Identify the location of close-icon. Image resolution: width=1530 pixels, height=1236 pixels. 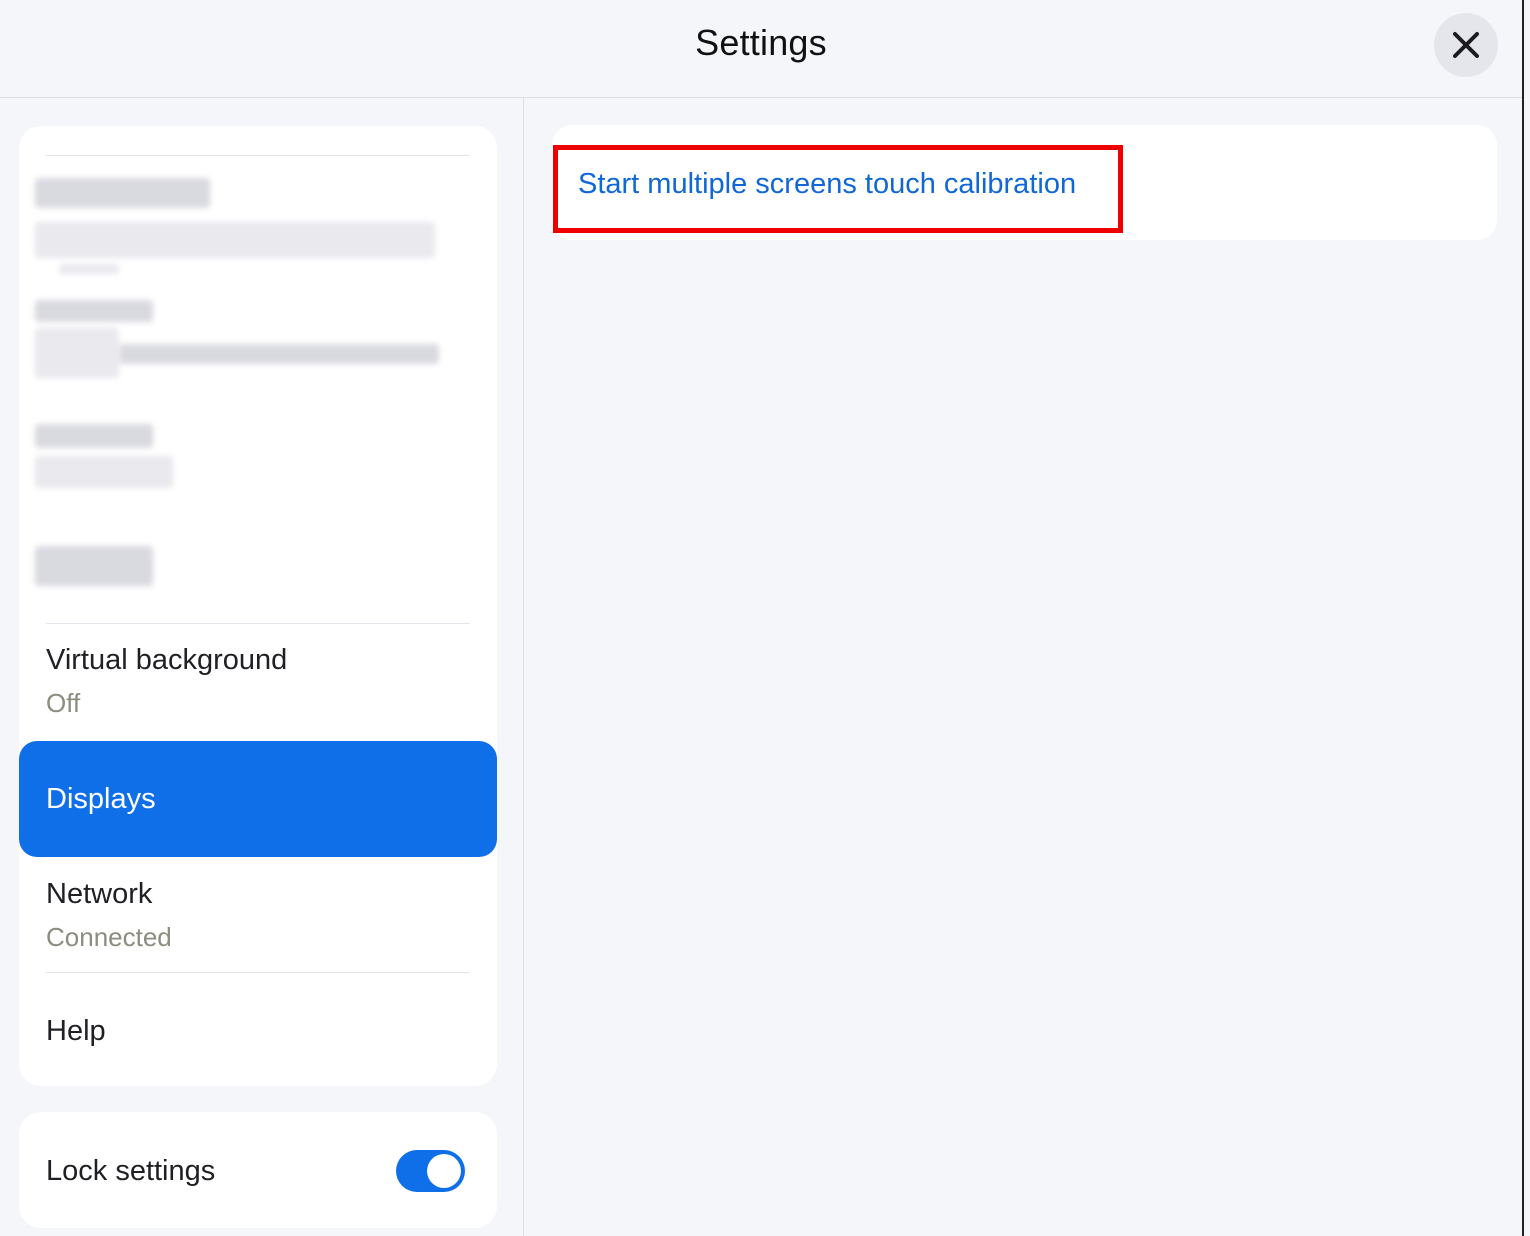
(1466, 45).